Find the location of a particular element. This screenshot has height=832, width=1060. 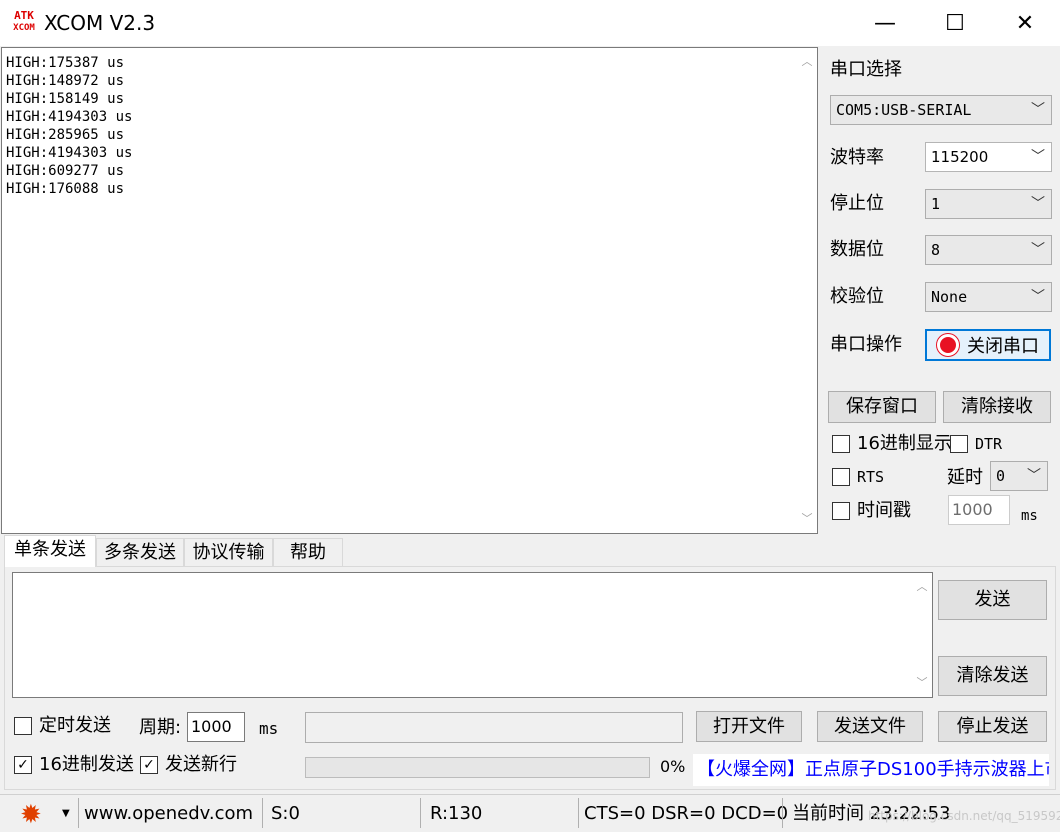

app-logo: ATK XCOM is located at coordinates (24, 23).